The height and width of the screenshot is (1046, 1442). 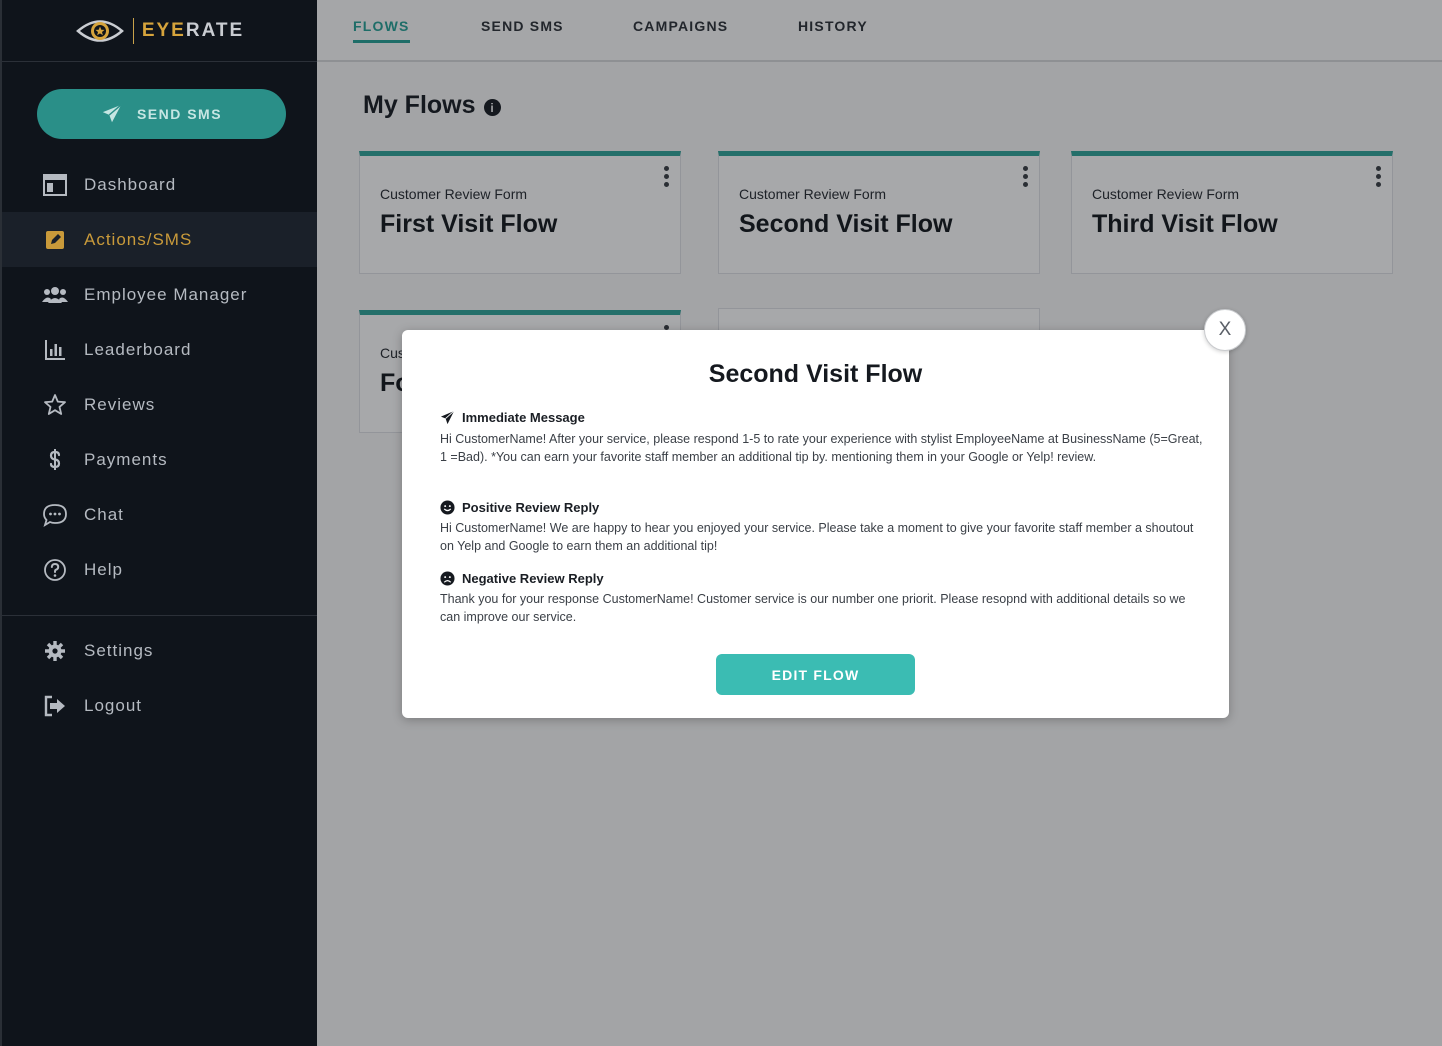 What do you see at coordinates (193, 30) in the screenshot?
I see `brand-name: EYERATE` at bounding box center [193, 30].